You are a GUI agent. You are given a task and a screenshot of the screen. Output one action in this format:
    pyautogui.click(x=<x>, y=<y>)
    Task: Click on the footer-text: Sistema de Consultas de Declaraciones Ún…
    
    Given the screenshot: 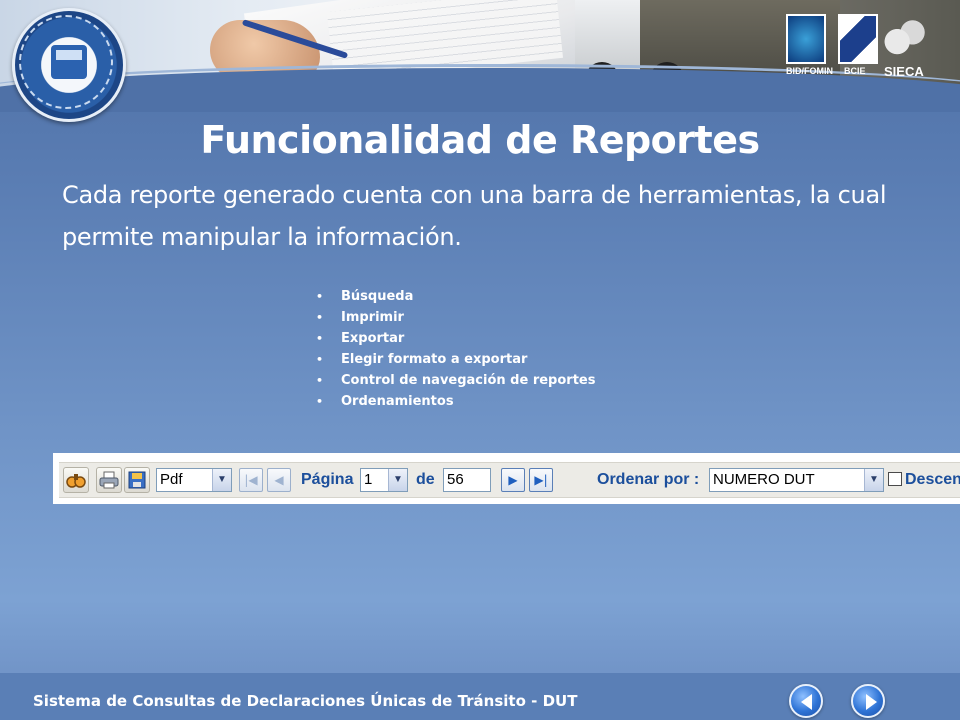 What is the action you would take?
    pyautogui.click(x=305, y=701)
    